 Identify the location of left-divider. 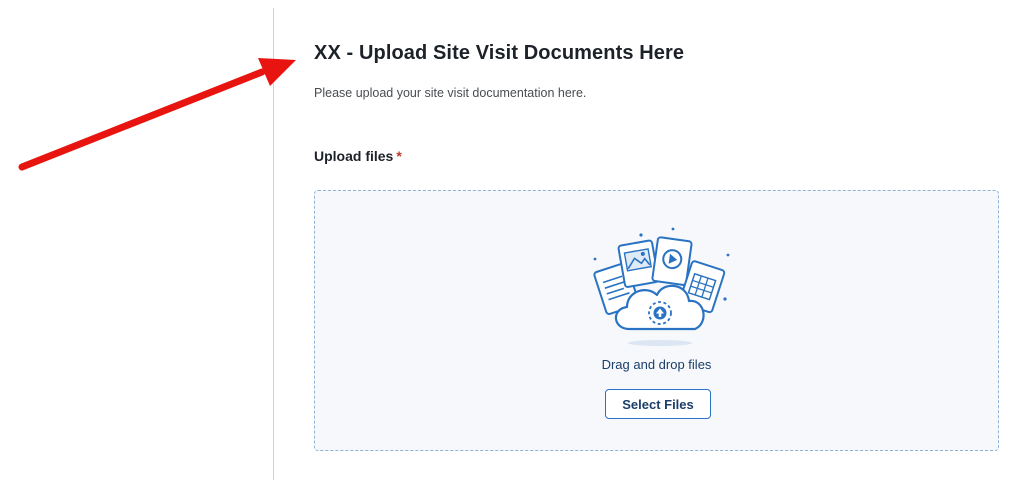
(273, 244).